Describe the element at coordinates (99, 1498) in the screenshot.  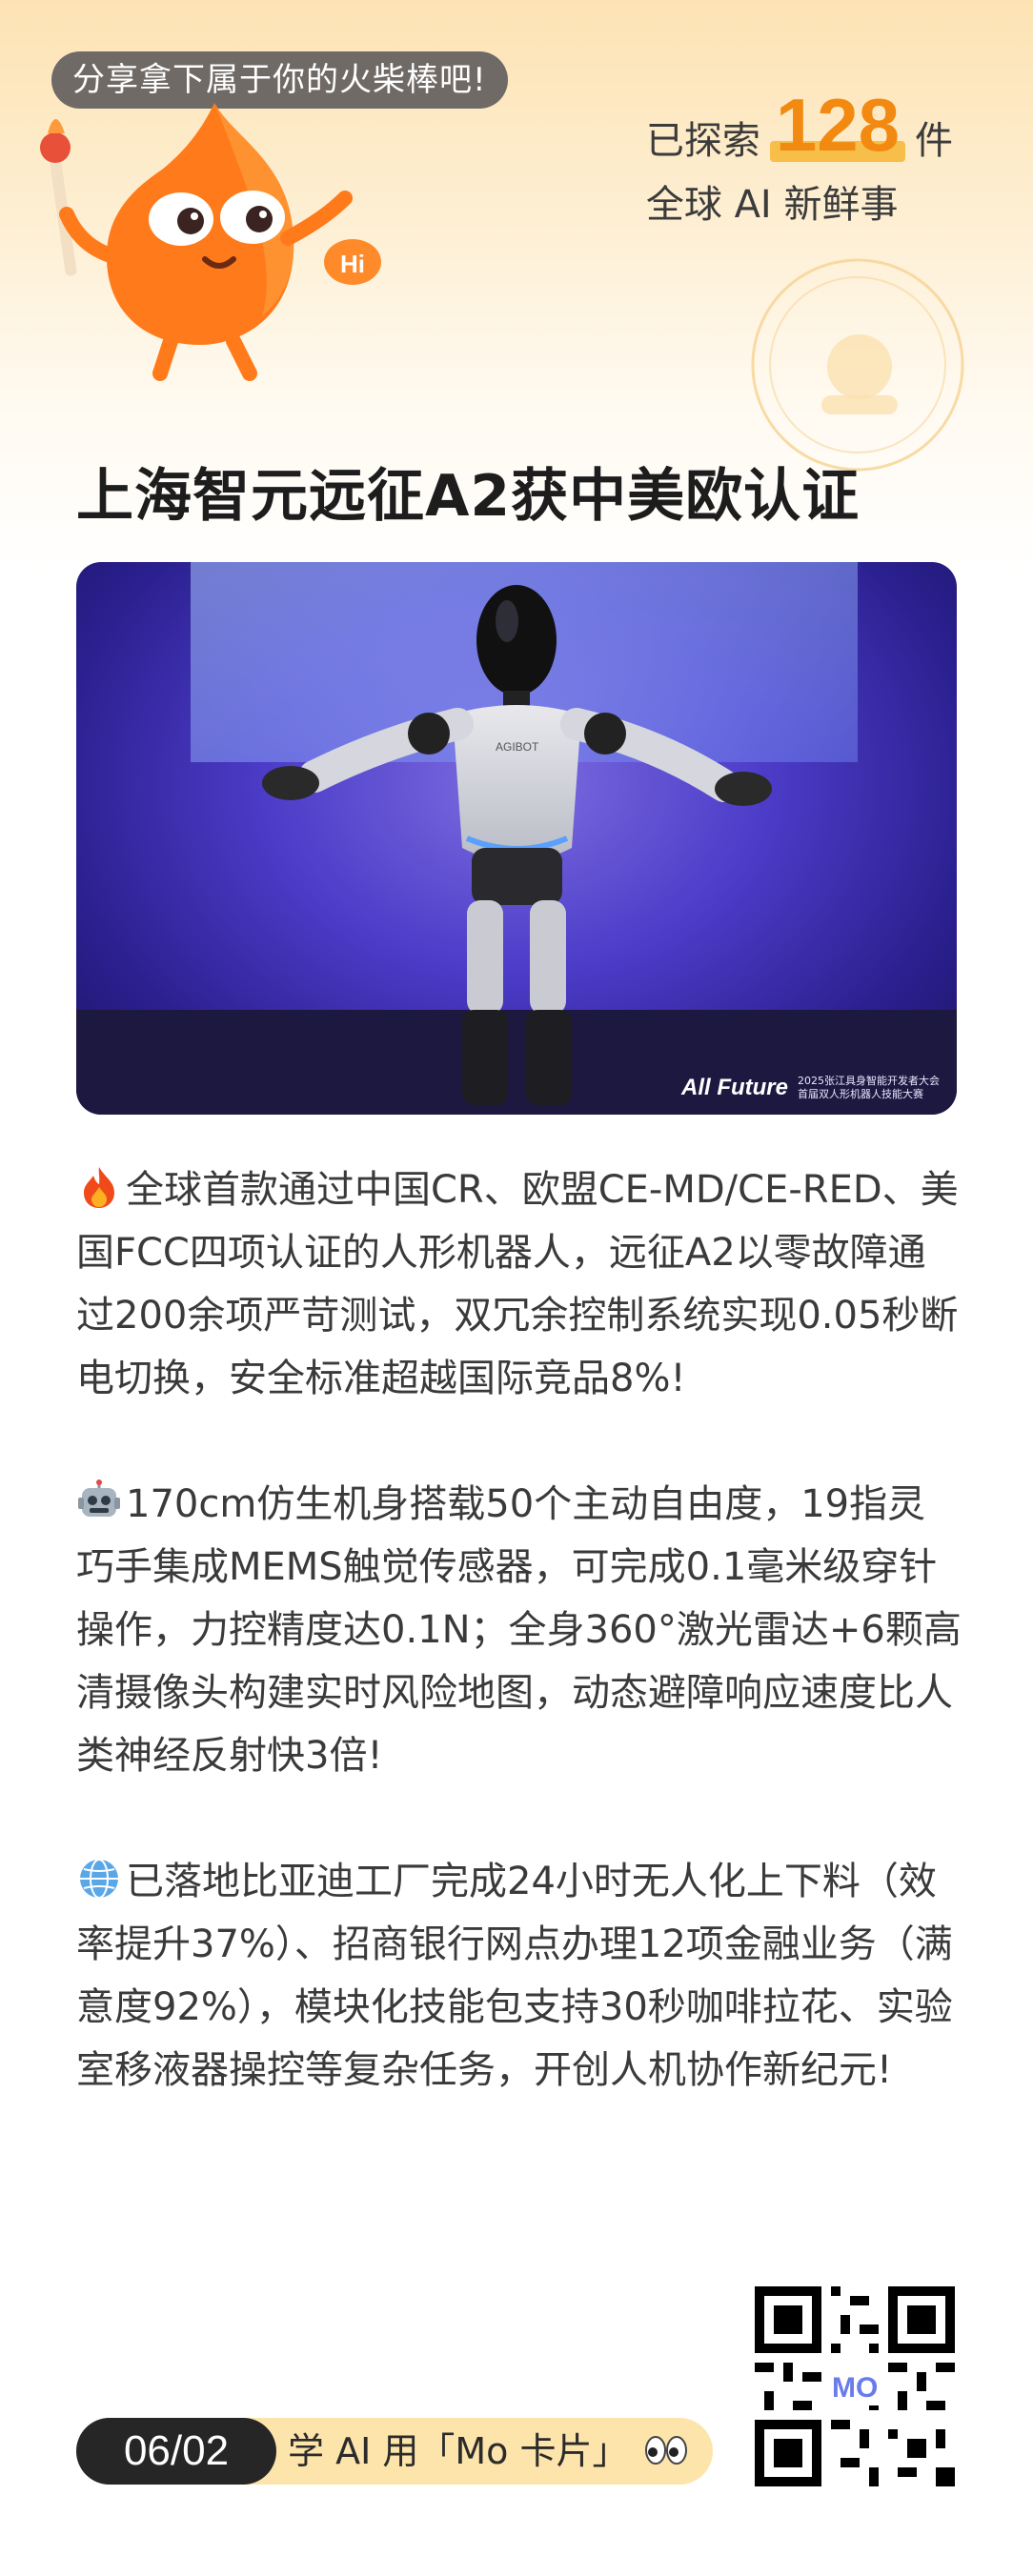
I see `robot-icon` at that location.